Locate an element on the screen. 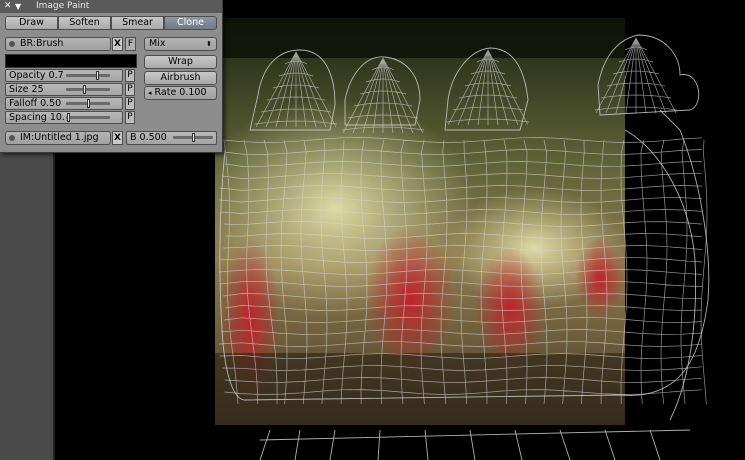 The height and width of the screenshot is (460, 745). brush-browse-icon is located at coordinates (12, 44).